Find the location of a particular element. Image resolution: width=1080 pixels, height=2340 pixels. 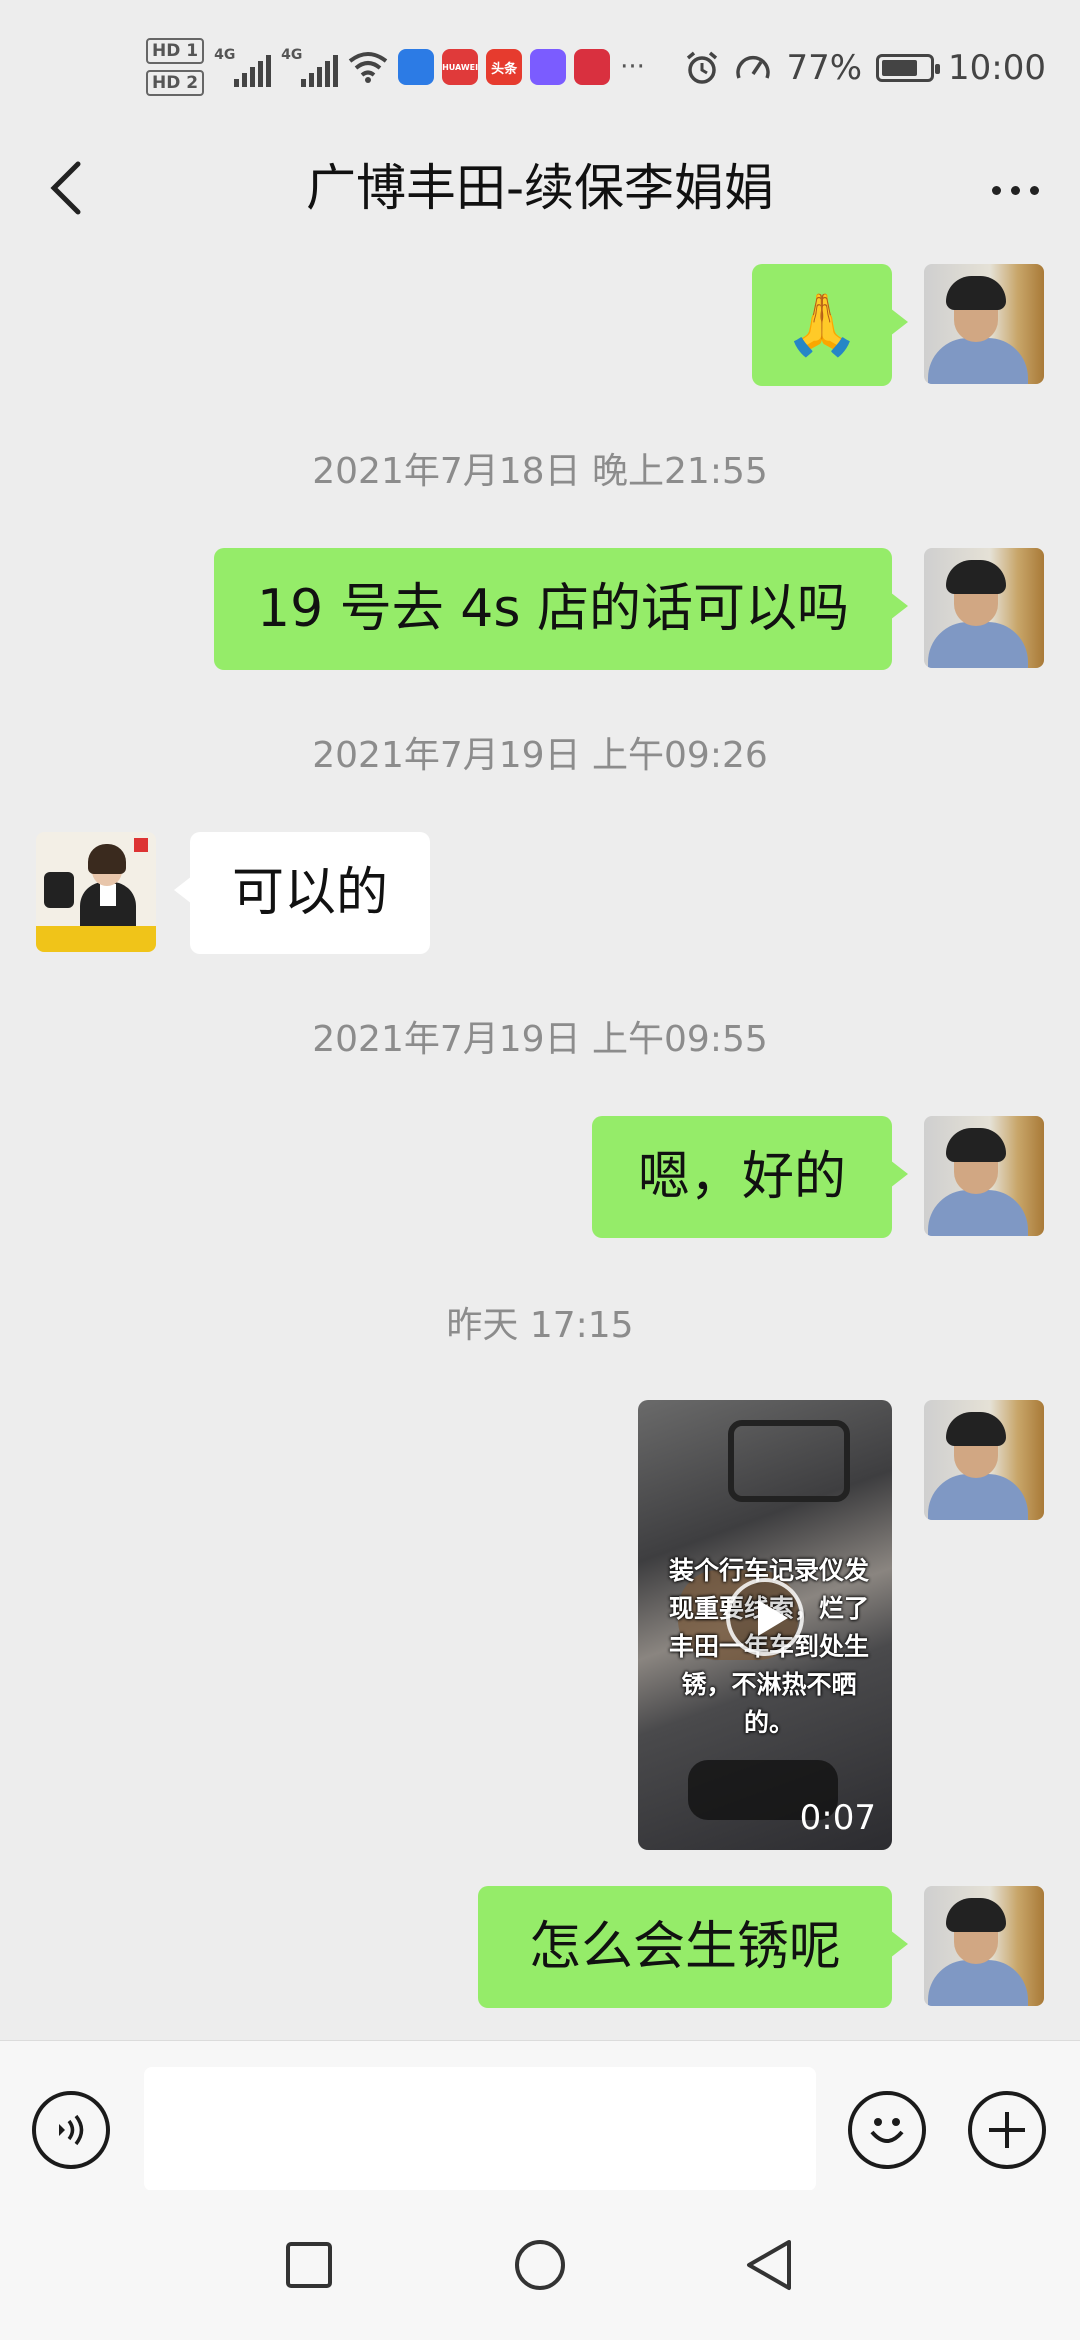

huawei-icon: HUAWEI is located at coordinates (460, 67).